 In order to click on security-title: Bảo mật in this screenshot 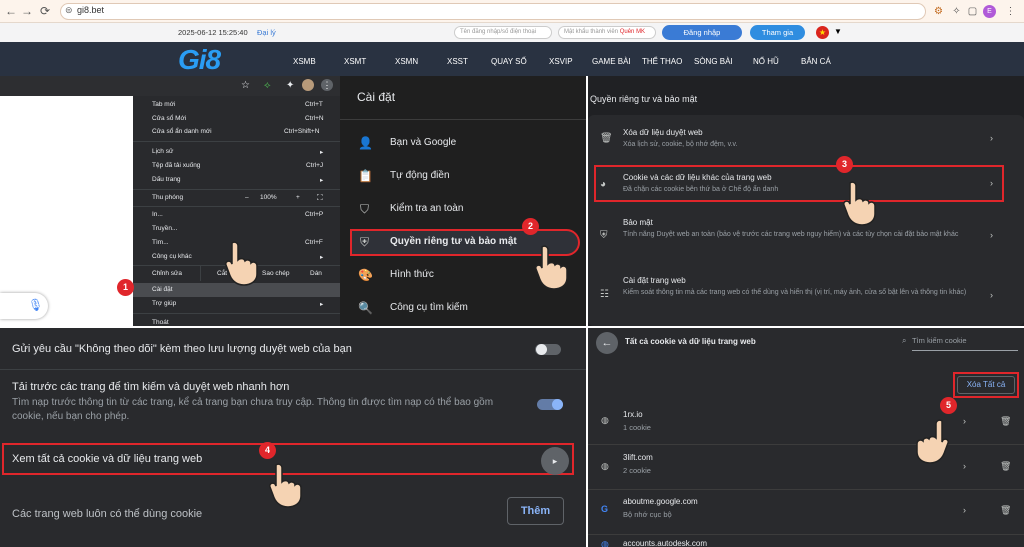, I will do `click(638, 222)`.